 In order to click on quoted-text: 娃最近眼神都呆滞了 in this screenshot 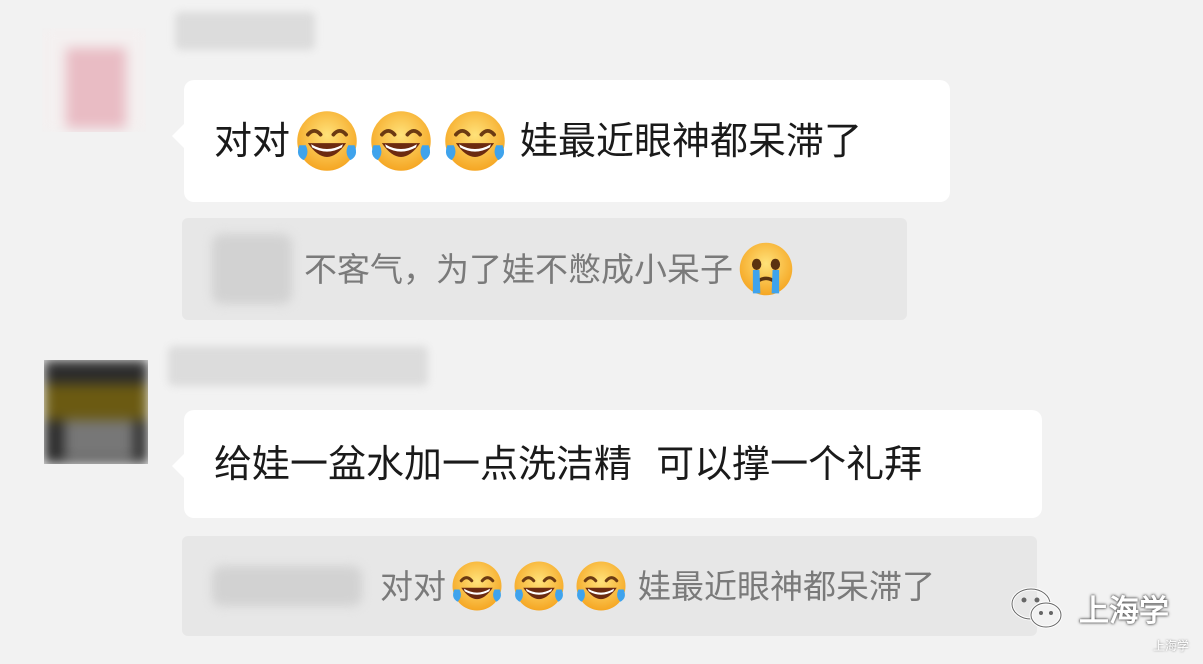, I will do `click(786, 586)`.